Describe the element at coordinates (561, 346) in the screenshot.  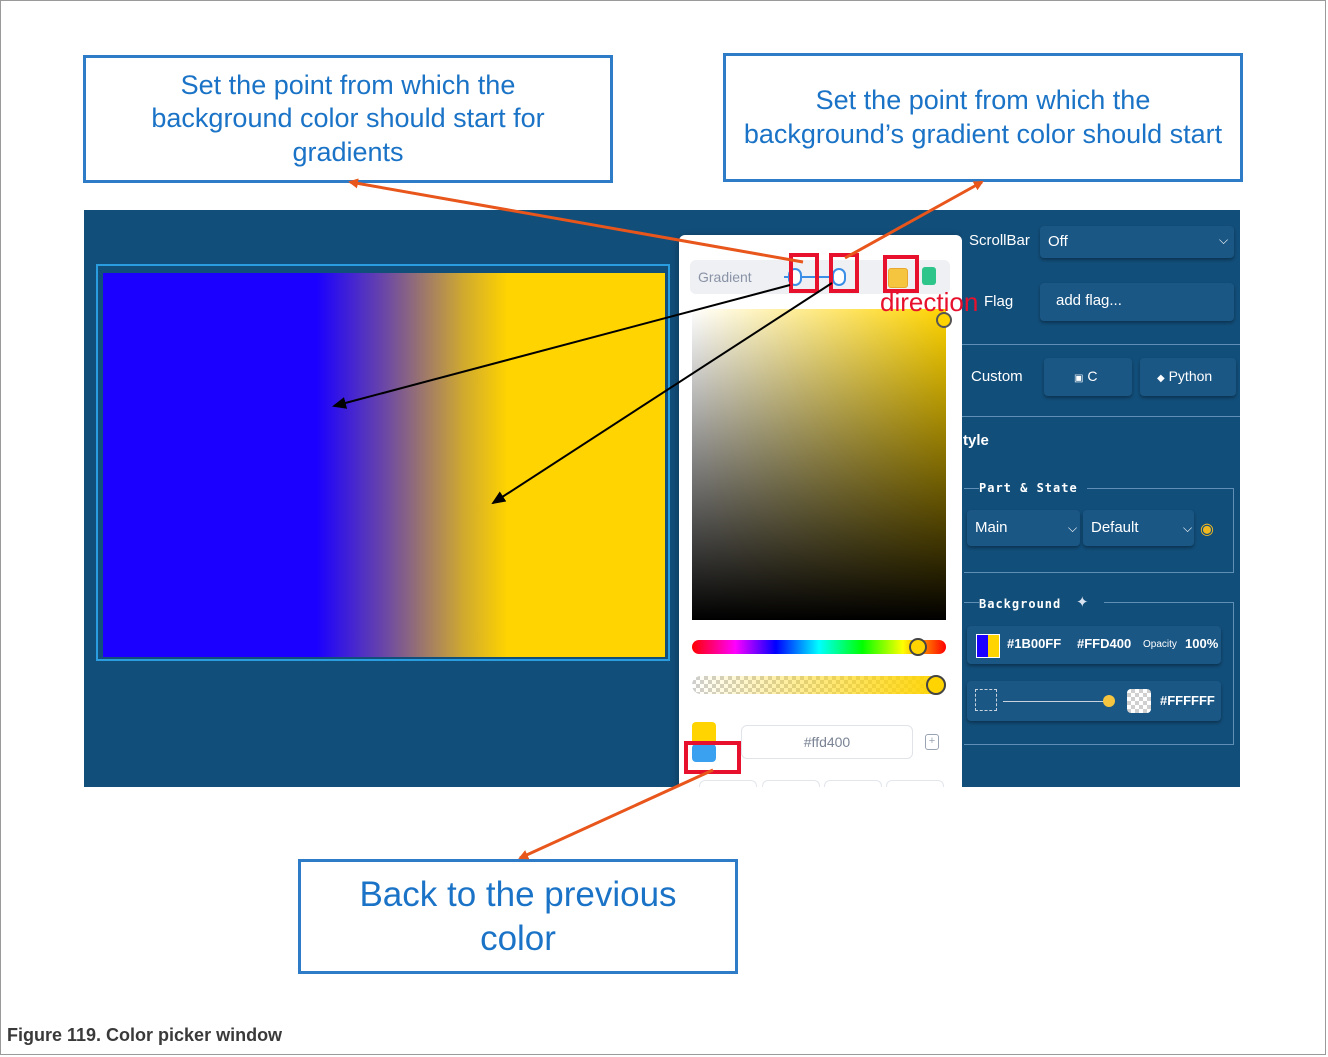
I see `arrow-bg-start-to-canvas` at that location.